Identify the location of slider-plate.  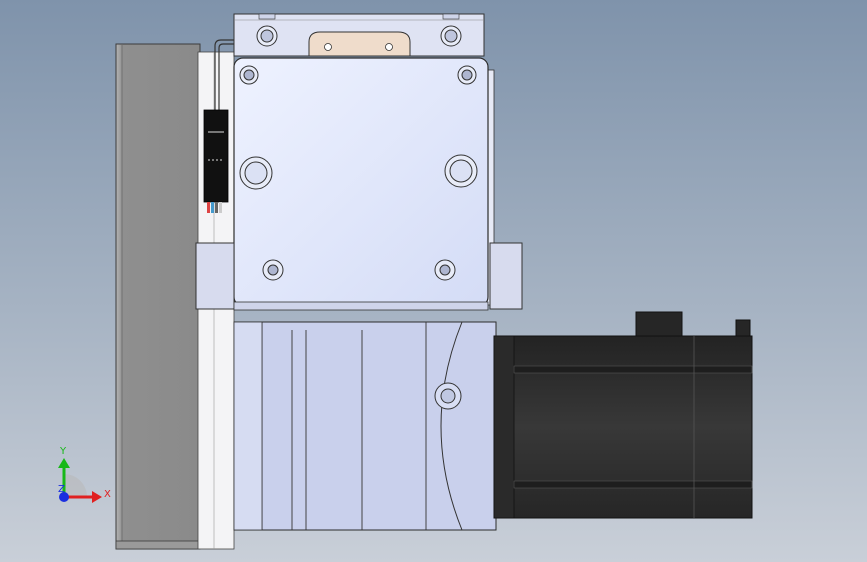
(364, 182).